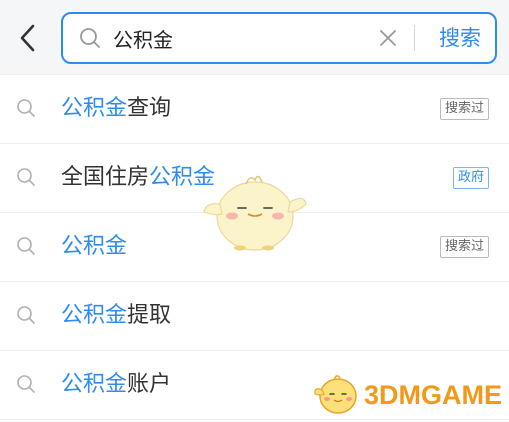 This screenshot has width=509, height=422. I want to click on suggestion-text: 全国住房公积金, so click(138, 178).